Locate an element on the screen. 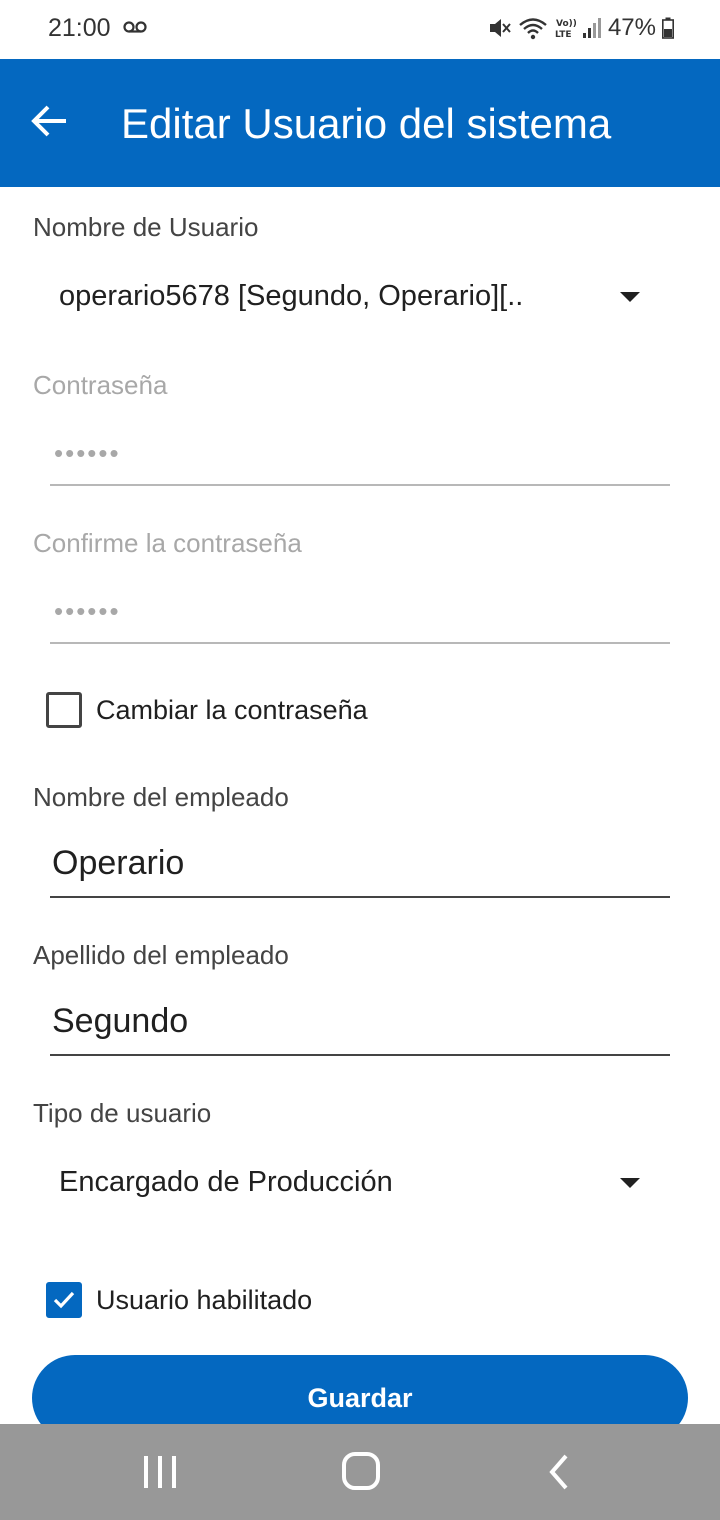 Image resolution: width=720 pixels, height=1520 pixels. confirm-password-value: •••••• is located at coordinates (87, 611).